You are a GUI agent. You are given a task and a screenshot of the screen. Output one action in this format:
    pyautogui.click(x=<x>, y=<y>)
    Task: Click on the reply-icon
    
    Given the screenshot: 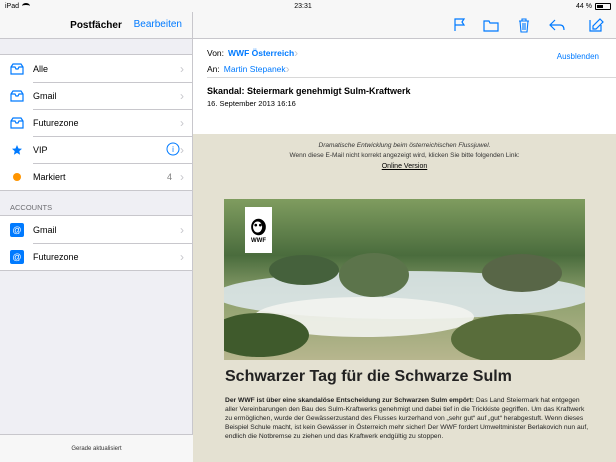 What is the action you would take?
    pyautogui.click(x=557, y=25)
    